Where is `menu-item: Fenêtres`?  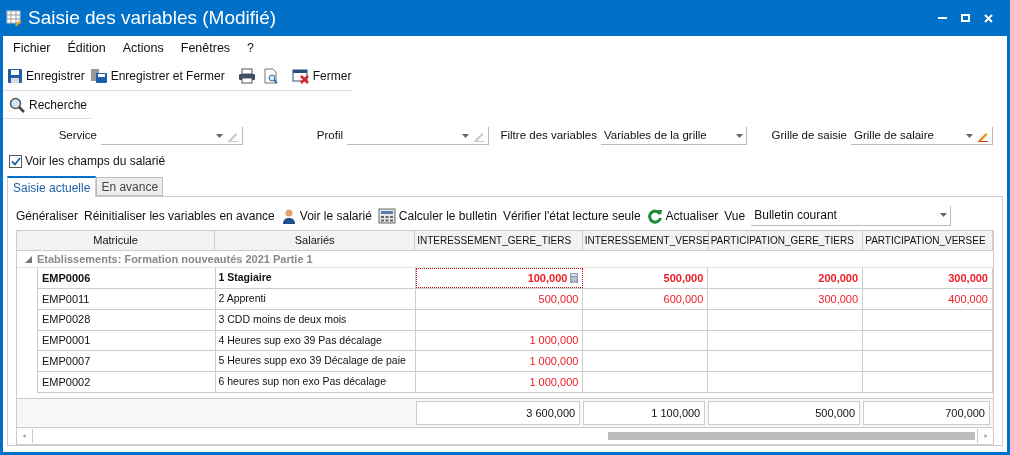 menu-item: Fenêtres is located at coordinates (205, 48).